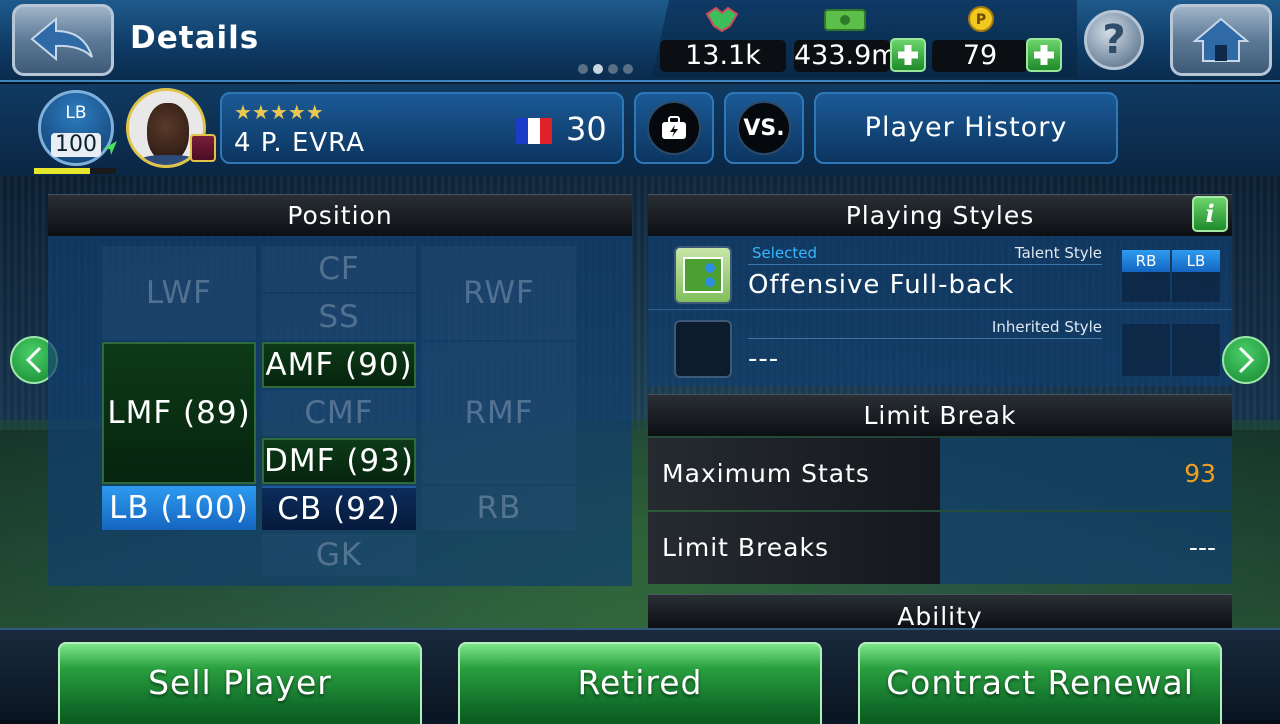 This screenshot has width=1280, height=724. What do you see at coordinates (499, 508) in the screenshot?
I see `position-rb: RB` at bounding box center [499, 508].